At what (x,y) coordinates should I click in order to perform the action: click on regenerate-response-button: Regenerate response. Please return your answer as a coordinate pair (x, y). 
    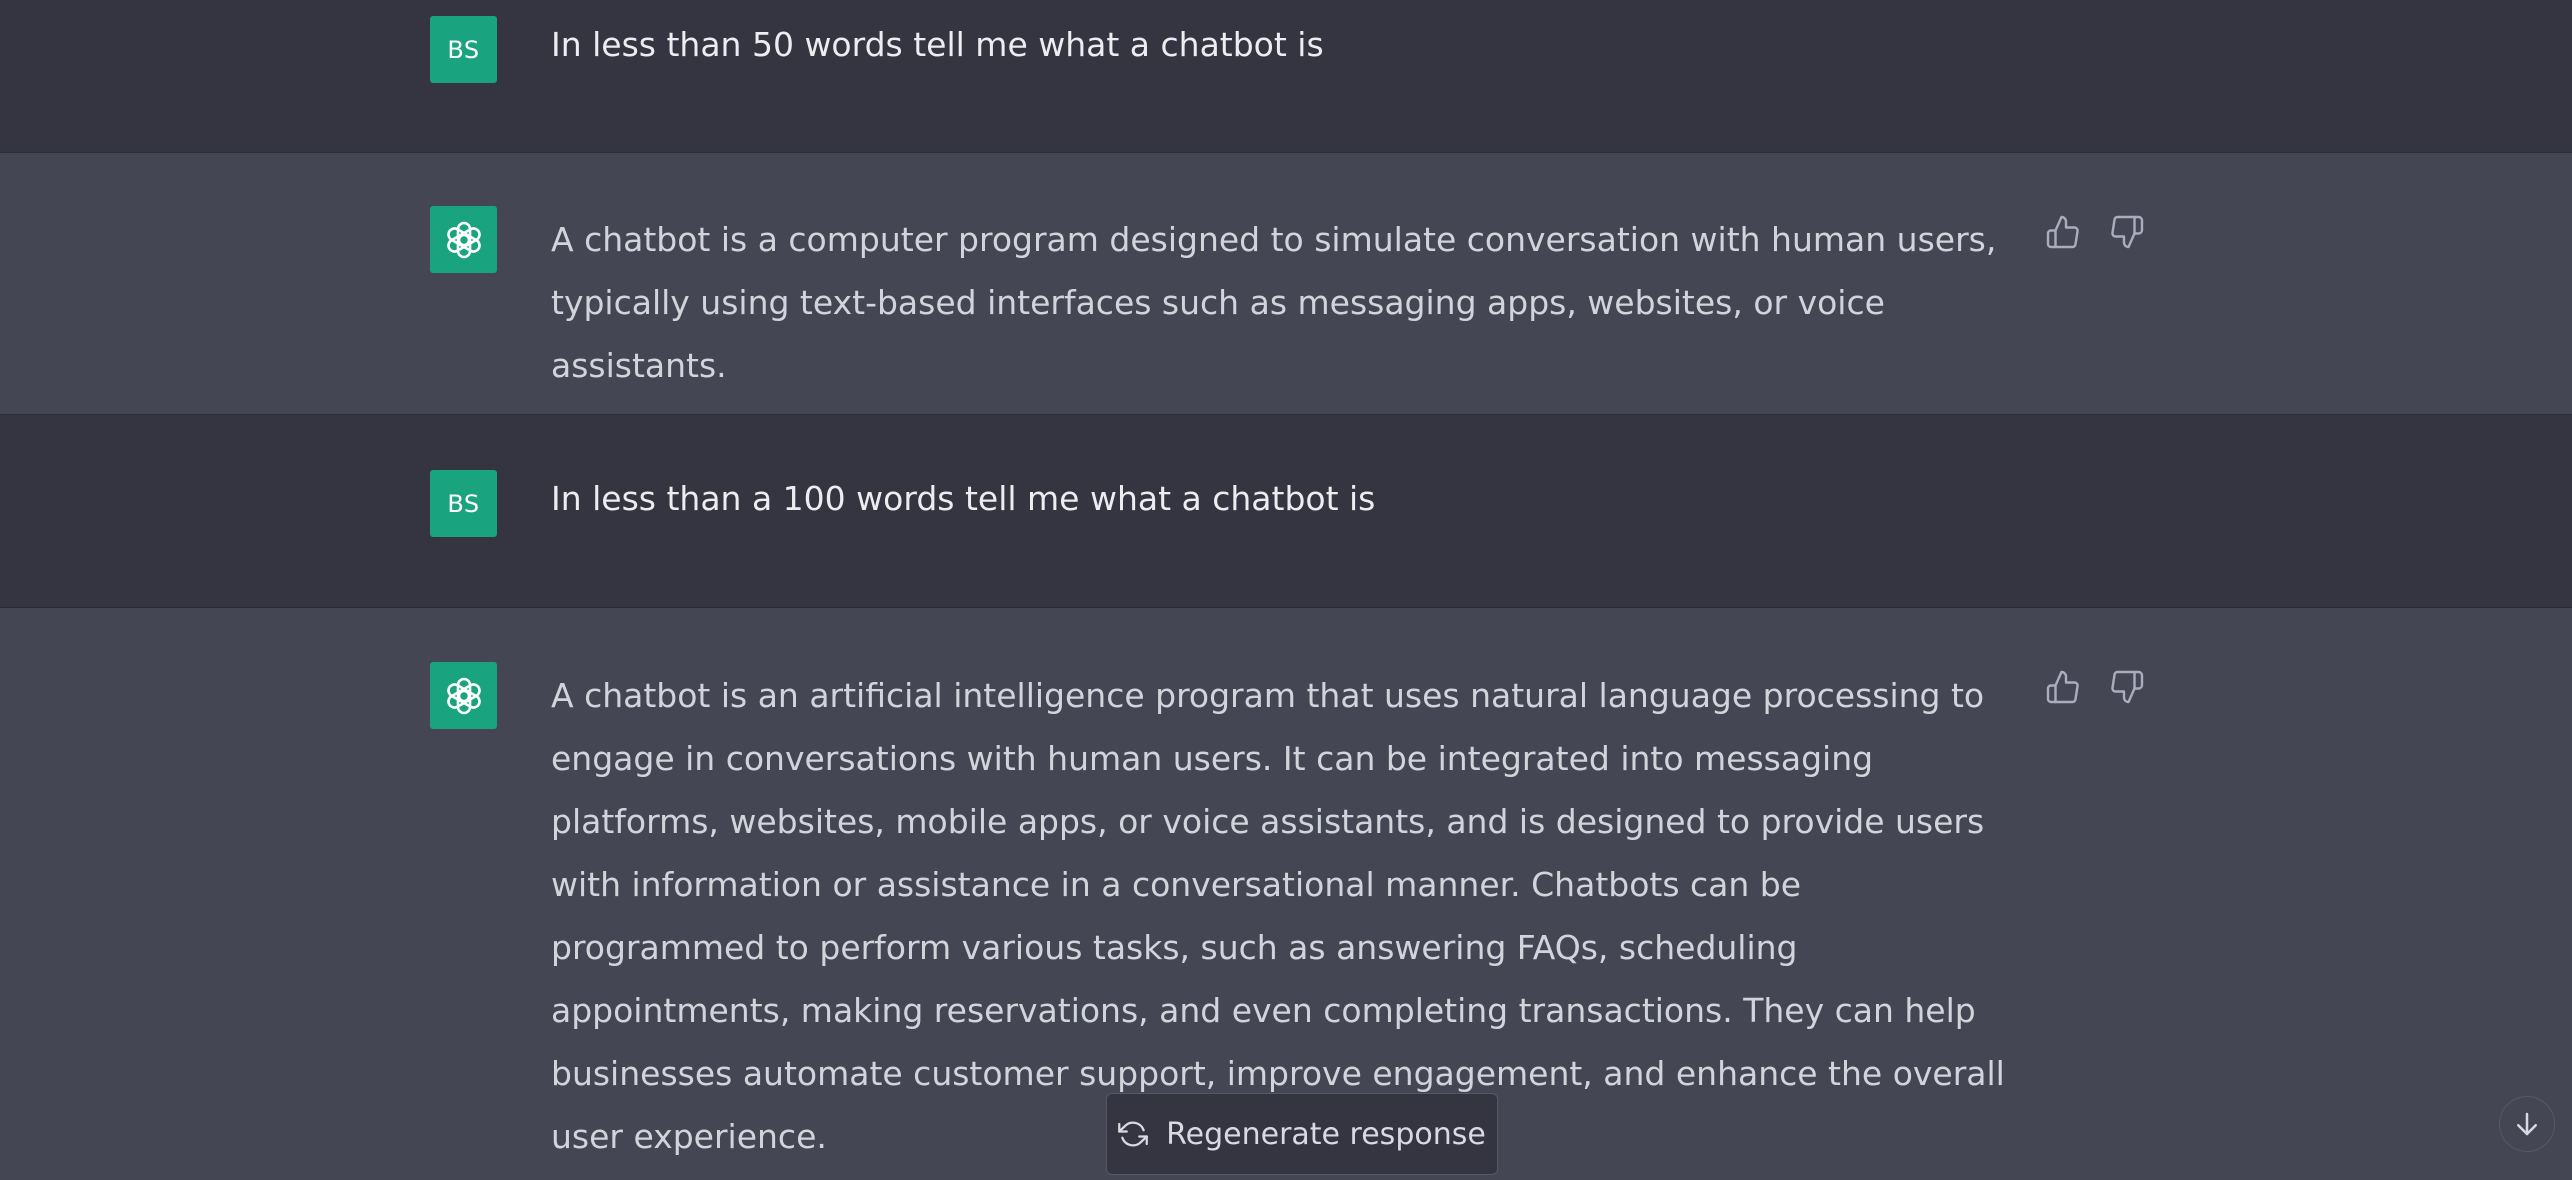
    Looking at the image, I should click on (1302, 1134).